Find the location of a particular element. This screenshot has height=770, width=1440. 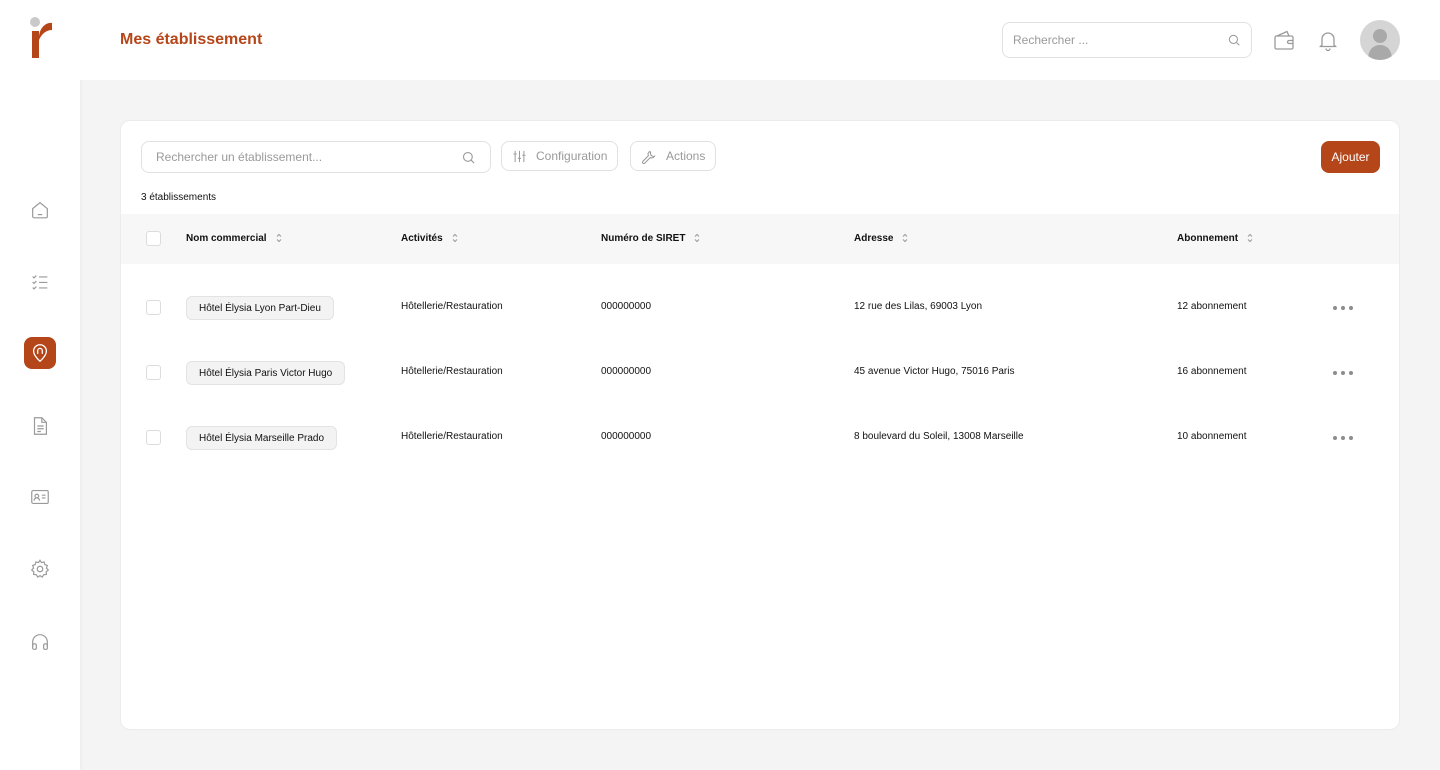

address-cell: 12 rue des Lilas, 69003 Lyon is located at coordinates (918, 306).